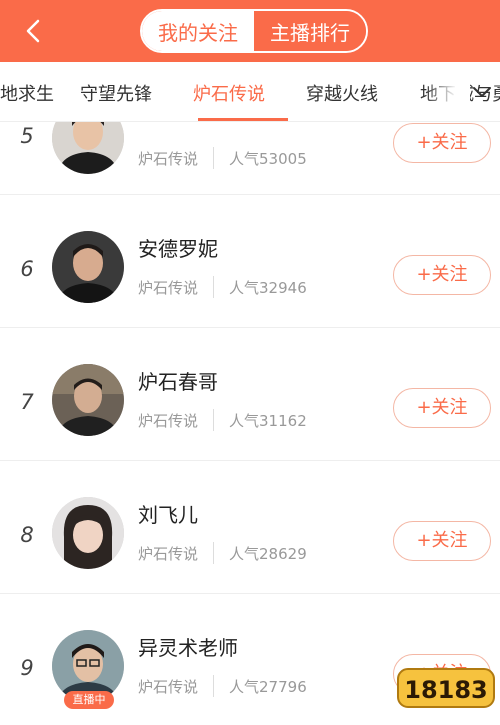 The width and height of the screenshot is (500, 725). I want to click on chevron-left-icon, so click(33, 31).